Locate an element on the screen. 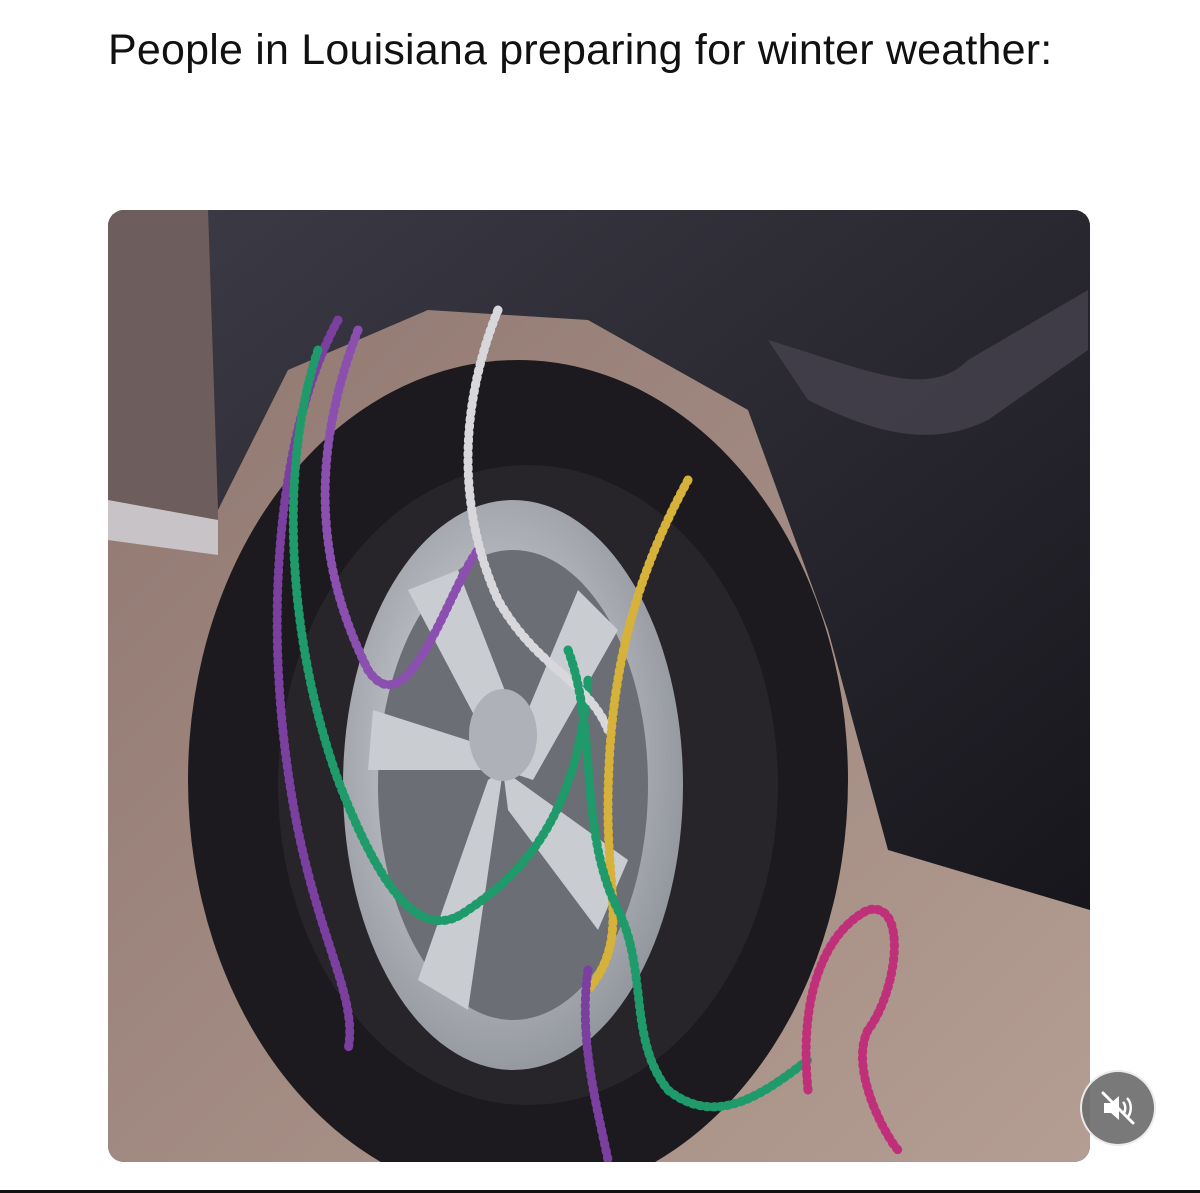  speaker-muted-icon is located at coordinates (1118, 1108).